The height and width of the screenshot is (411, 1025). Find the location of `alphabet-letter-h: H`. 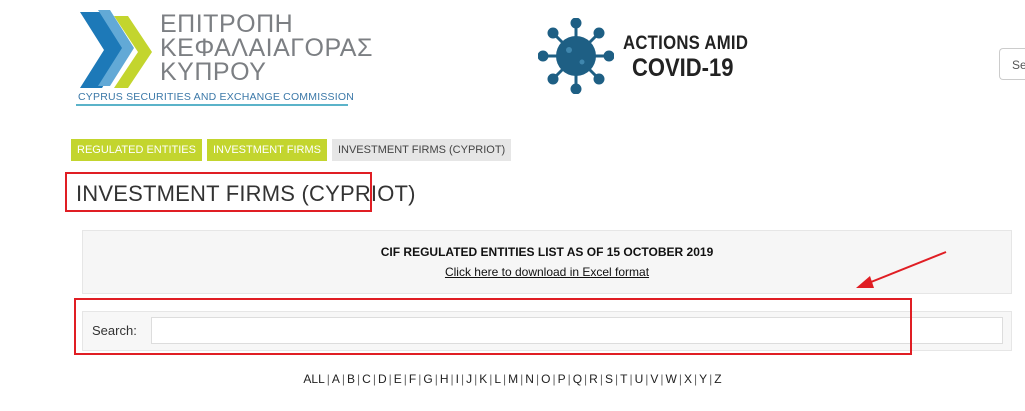

alphabet-letter-h: H is located at coordinates (444, 379).